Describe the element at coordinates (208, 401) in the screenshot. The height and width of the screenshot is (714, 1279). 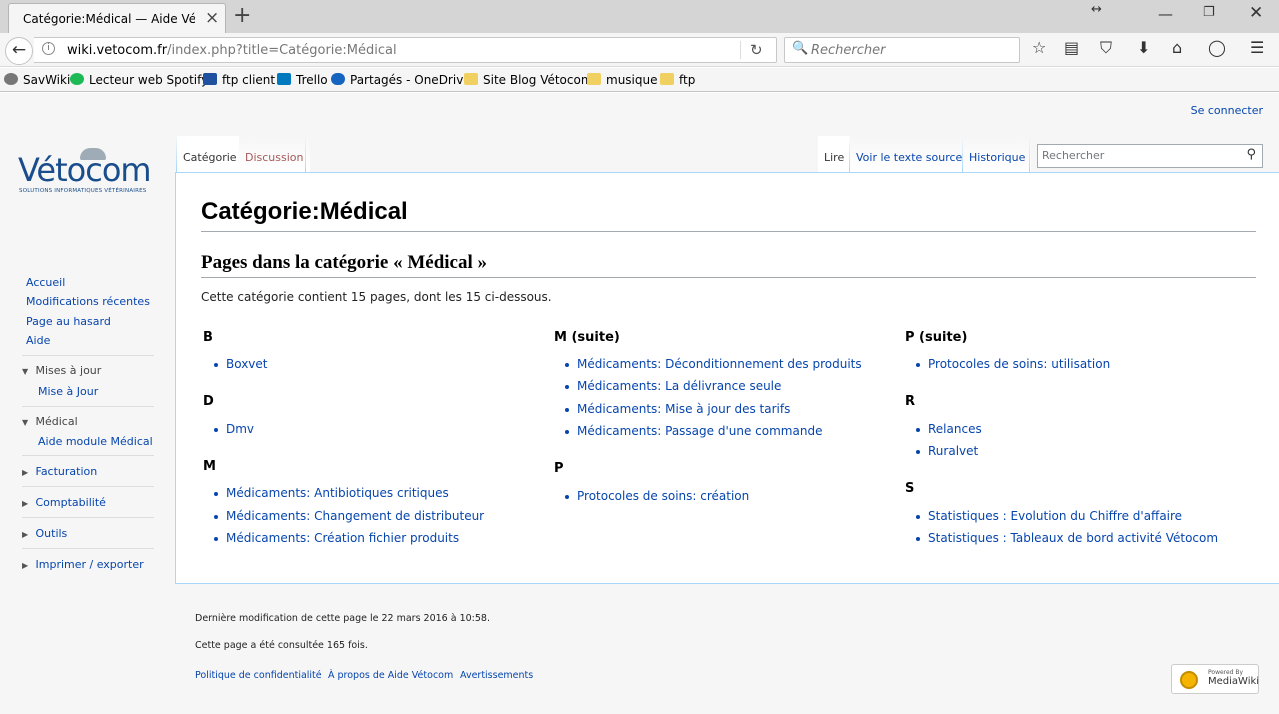
I see `group-heading: D` at that location.